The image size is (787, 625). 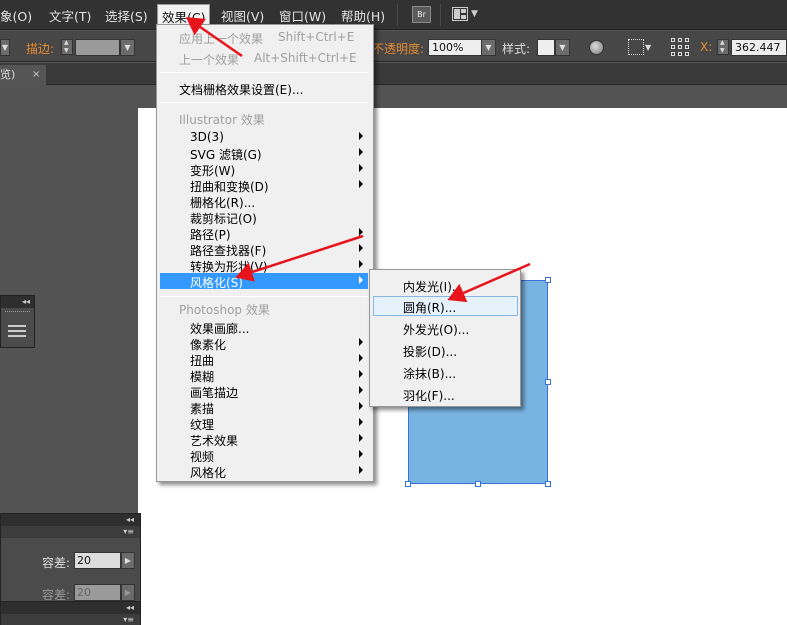 I want to click on menu-object: 象(O), so click(x=16, y=15).